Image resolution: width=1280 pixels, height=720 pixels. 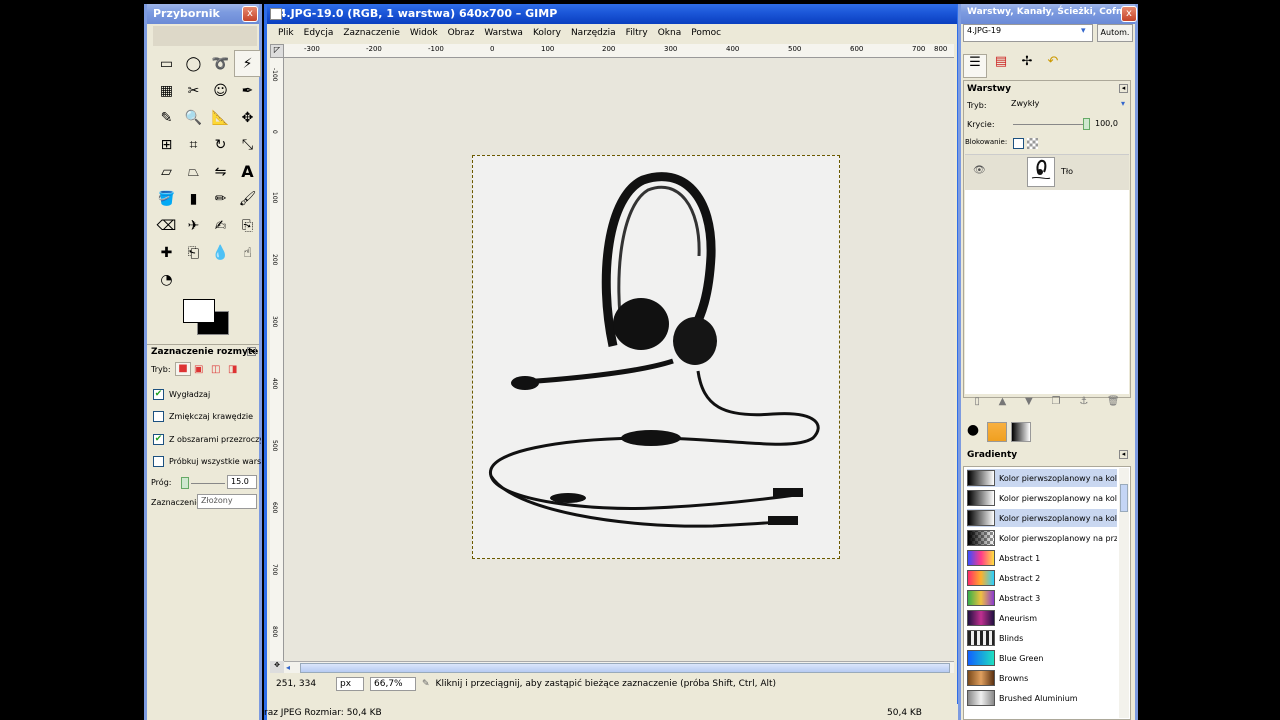 I want to click on blend-icon: ▮, so click(x=193, y=198).